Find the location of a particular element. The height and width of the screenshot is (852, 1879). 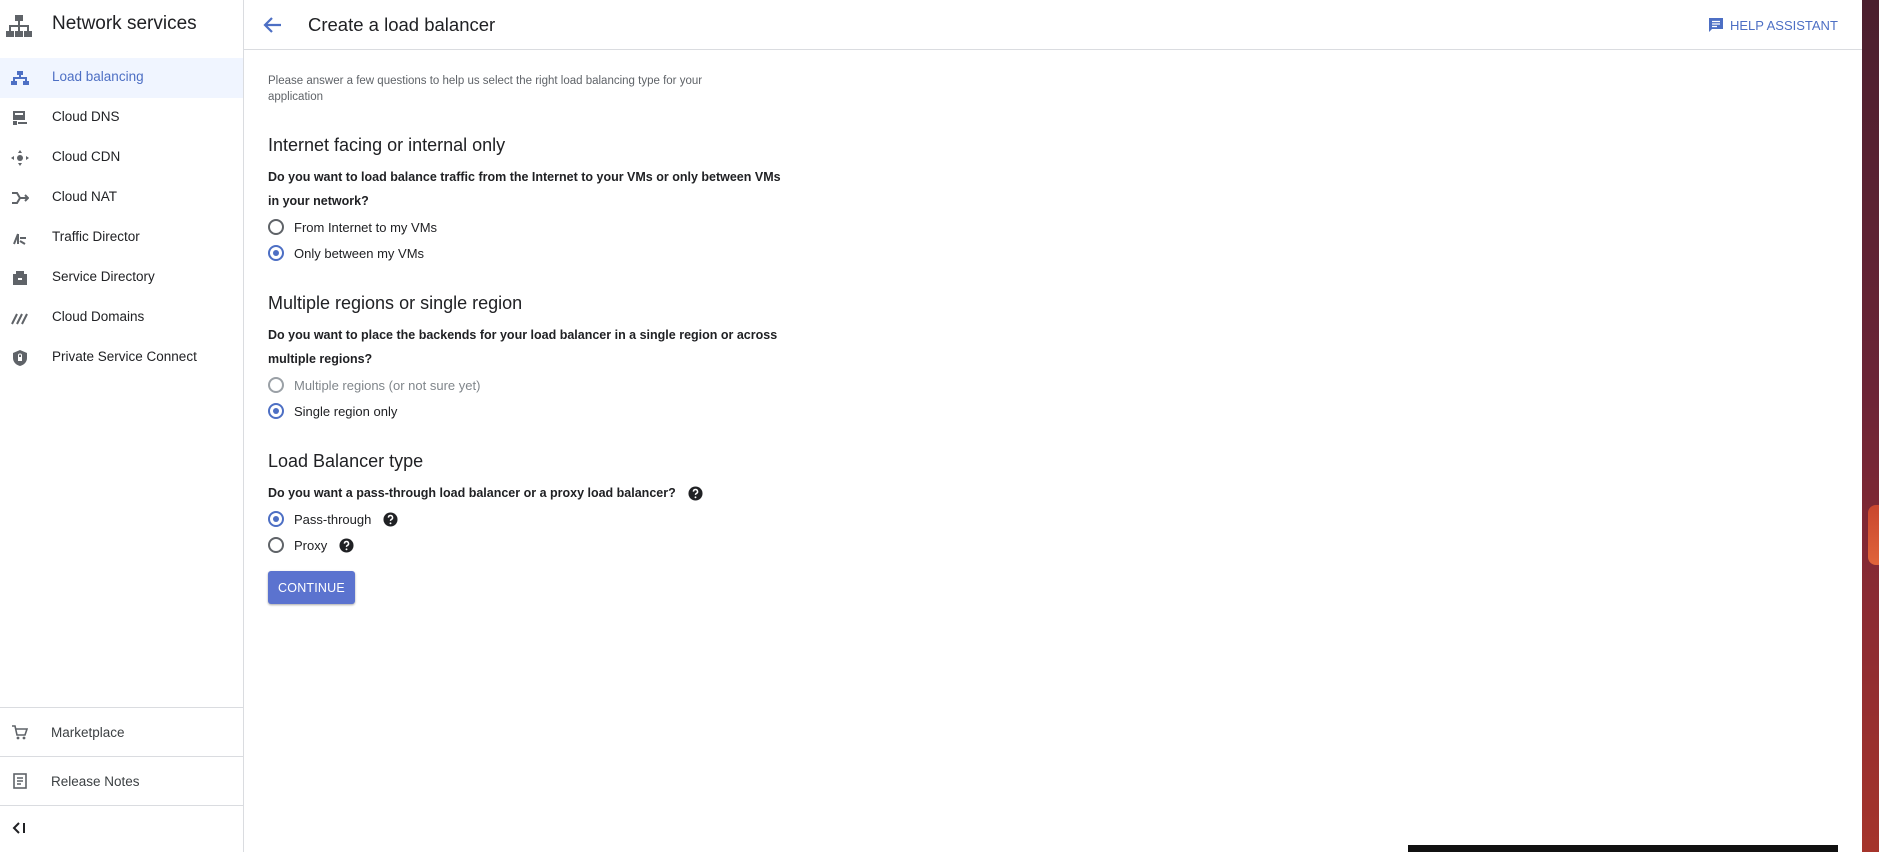

sidebar-item-release-notes: Release Notes is located at coordinates (121, 780).